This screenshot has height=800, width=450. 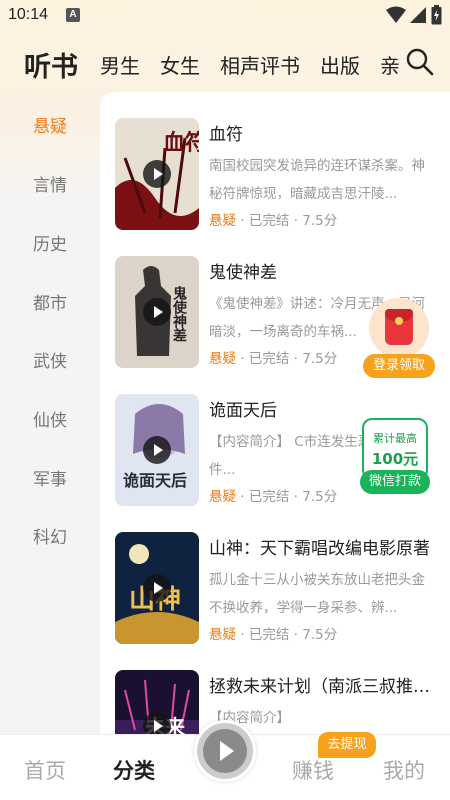 I want to click on book-cover: 血符, so click(x=157, y=174).